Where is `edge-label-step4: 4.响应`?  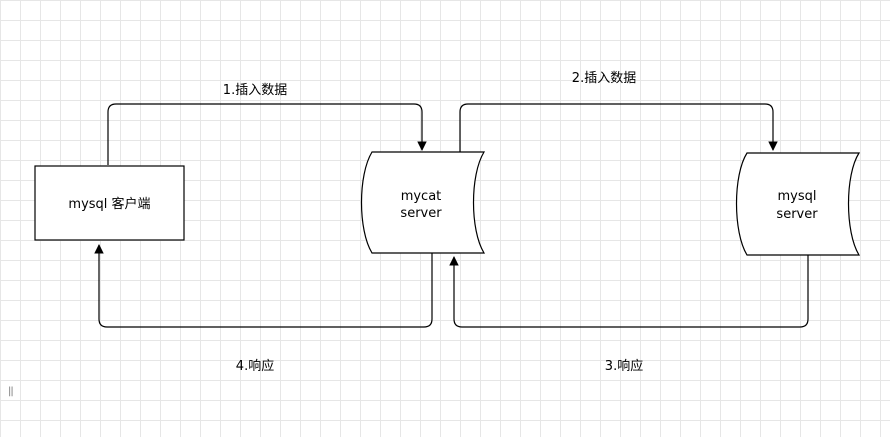 edge-label-step4: 4.响应 is located at coordinates (255, 366).